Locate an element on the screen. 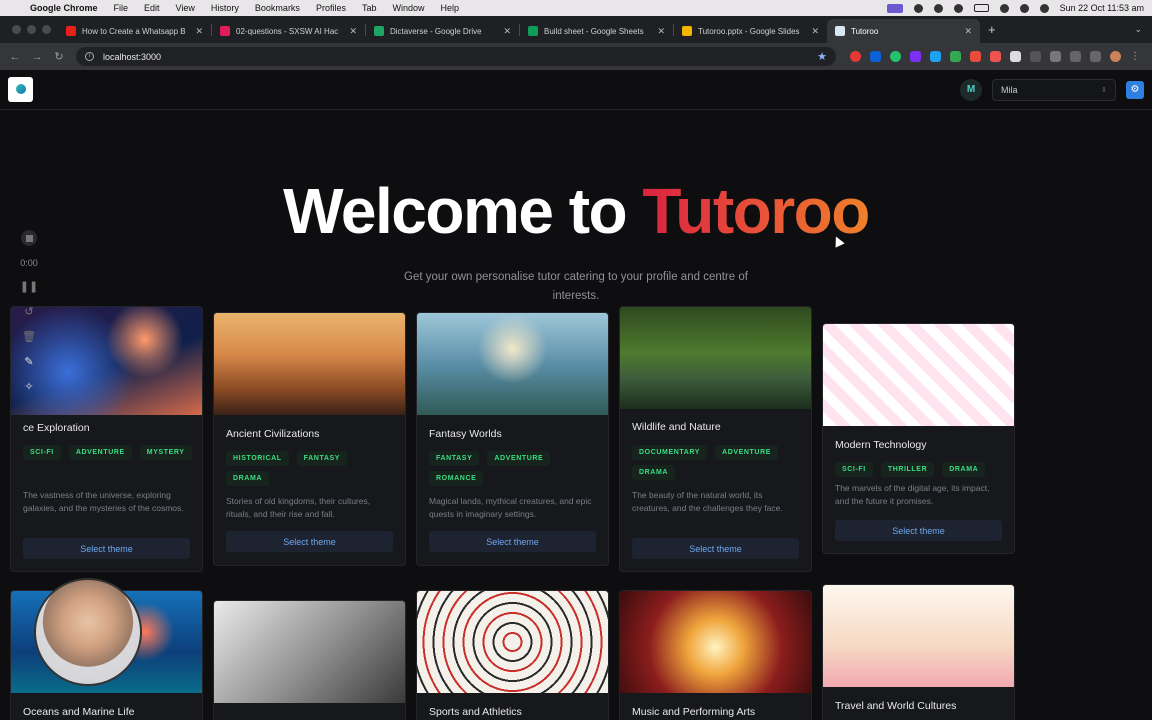  menu-help: Help is located at coordinates (449, 8).